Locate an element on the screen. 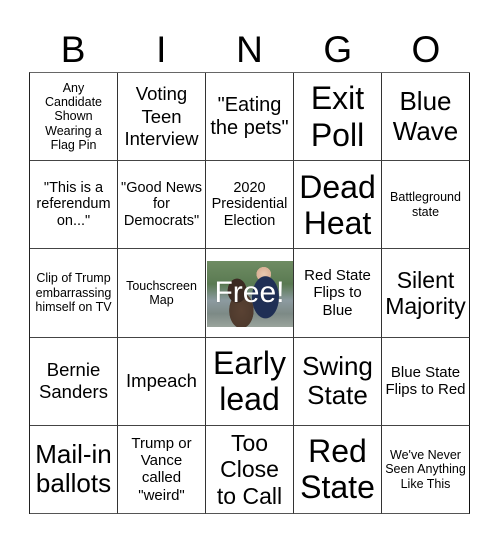  bingo-cell: We've Never Seen Anything Like This is located at coordinates (426, 469).